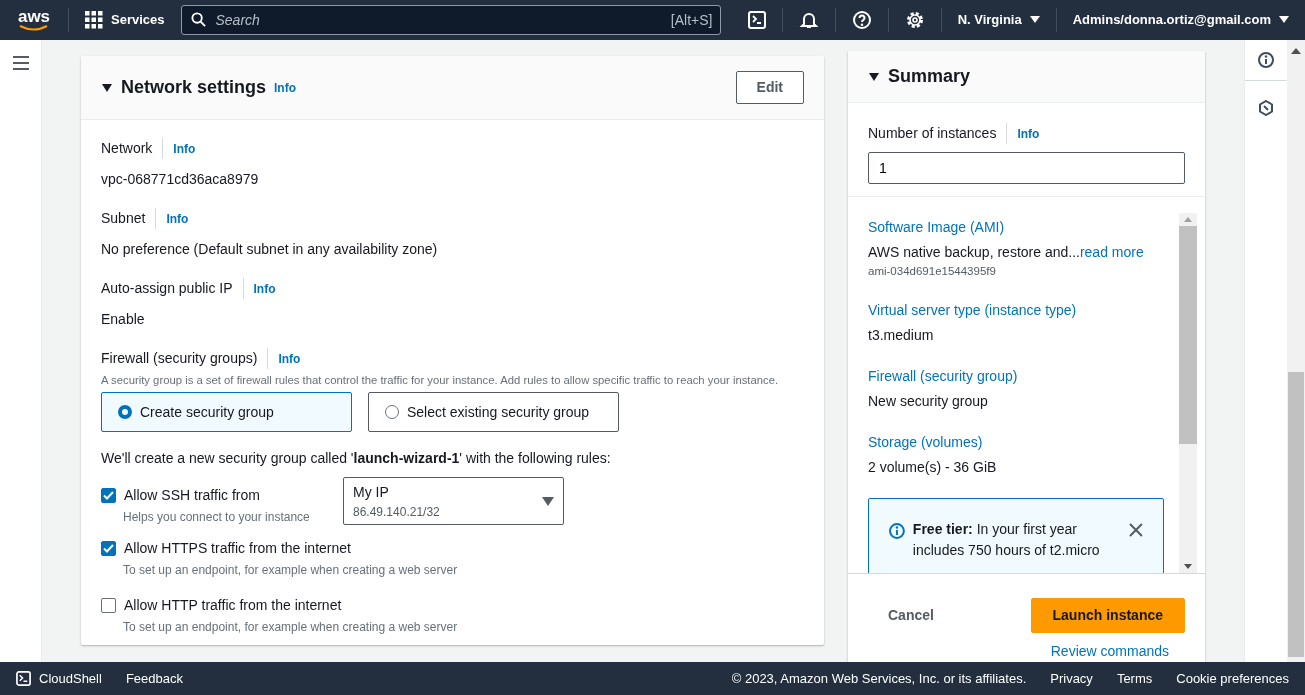 This screenshot has height=695, width=1305. What do you see at coordinates (192, 495) in the screenshot?
I see `checkbox-label: Allow SSH traffic from` at bounding box center [192, 495].